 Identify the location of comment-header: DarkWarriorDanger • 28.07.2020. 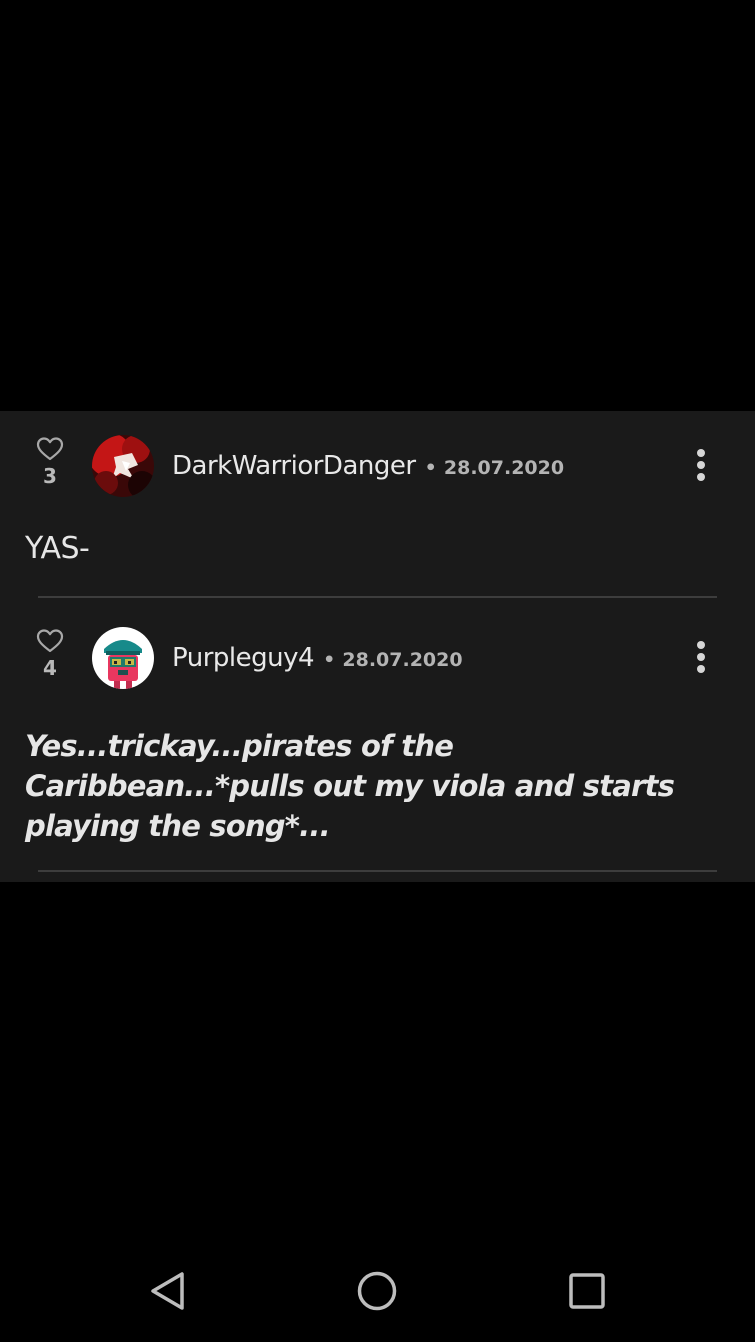
(368, 467).